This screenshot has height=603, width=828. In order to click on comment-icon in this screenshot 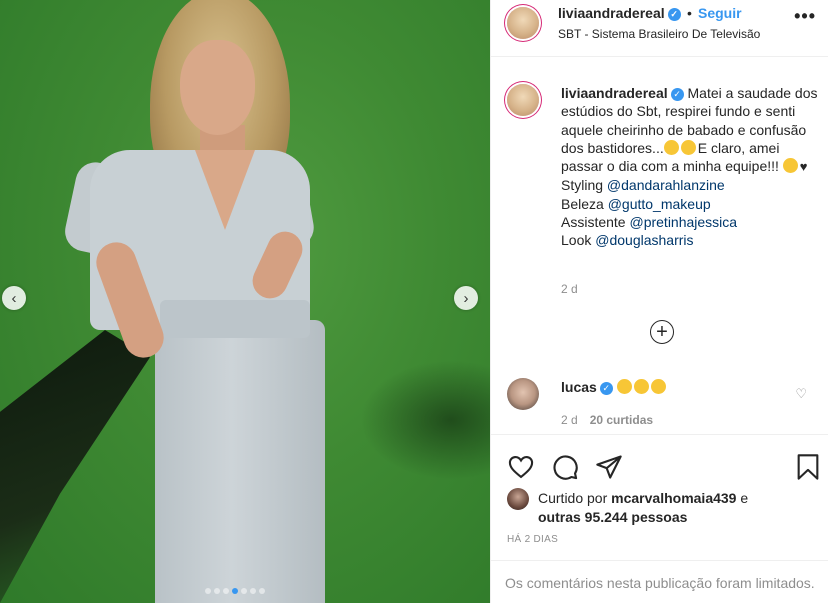, I will do `click(565, 467)`.